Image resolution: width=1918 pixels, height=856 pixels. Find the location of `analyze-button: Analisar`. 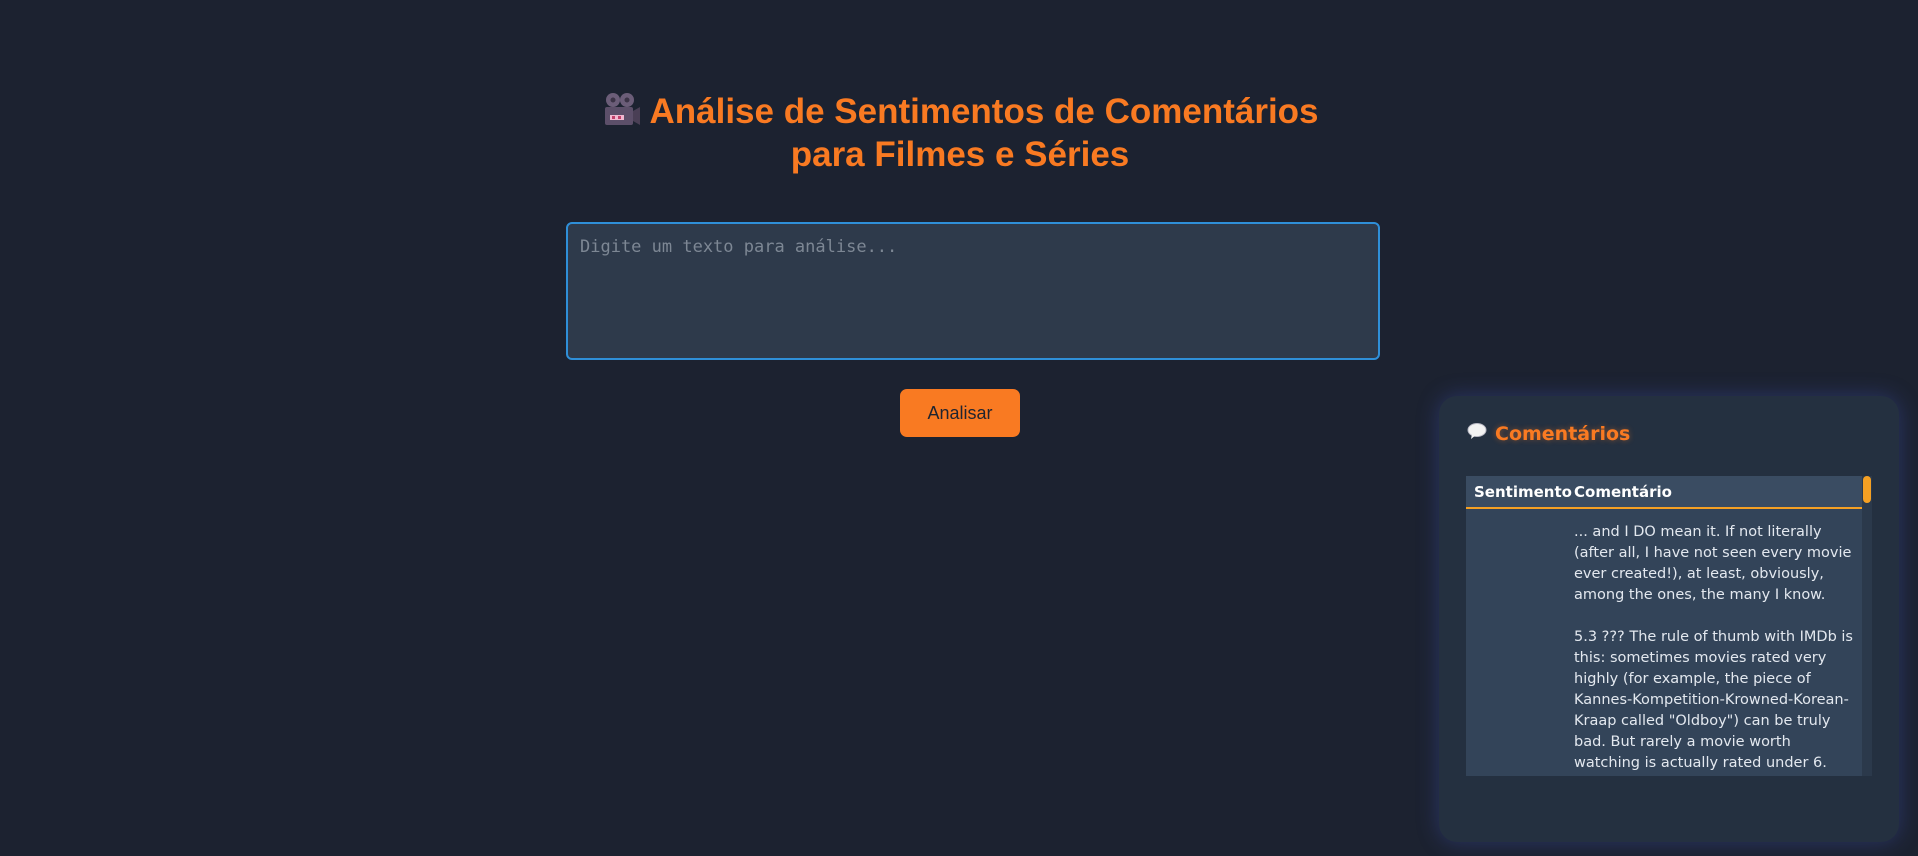

analyze-button: Analisar is located at coordinates (960, 413).